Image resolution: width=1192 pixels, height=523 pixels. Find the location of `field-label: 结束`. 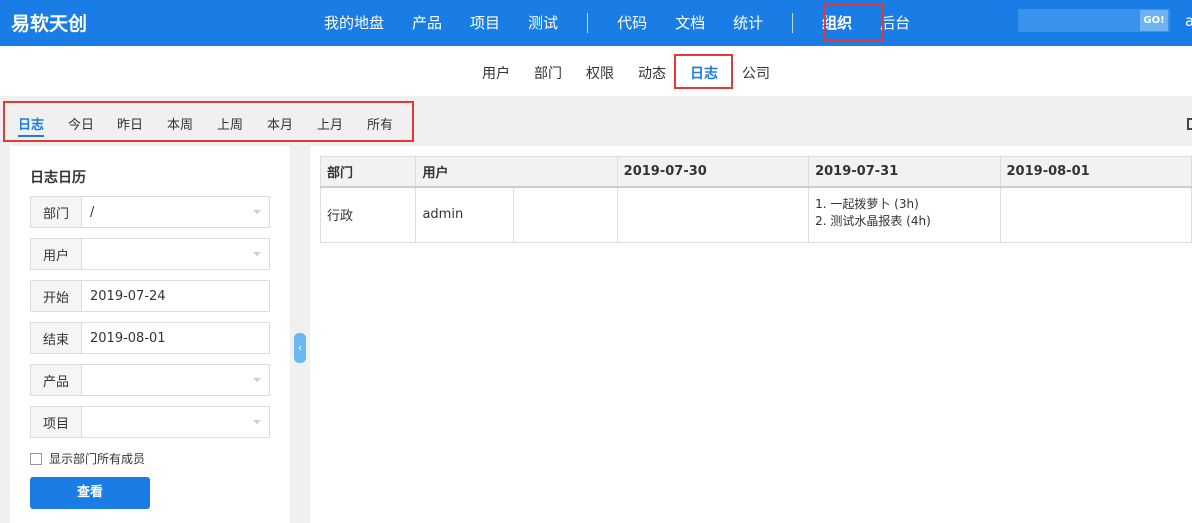

field-label: 结束 is located at coordinates (56, 338).